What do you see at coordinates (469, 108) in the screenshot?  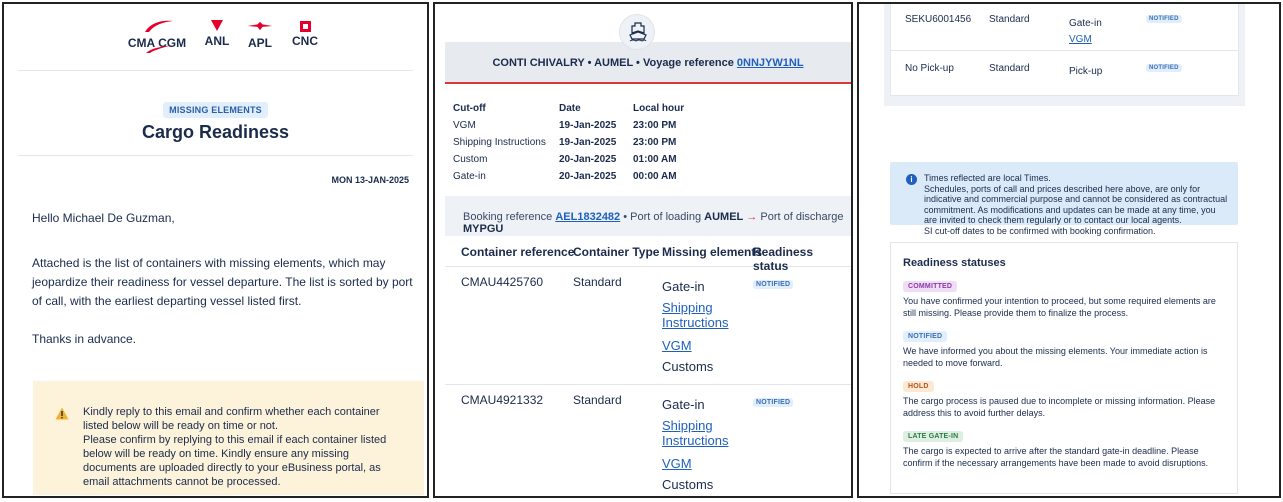 I see `cutoff-header: Cut-off` at bounding box center [469, 108].